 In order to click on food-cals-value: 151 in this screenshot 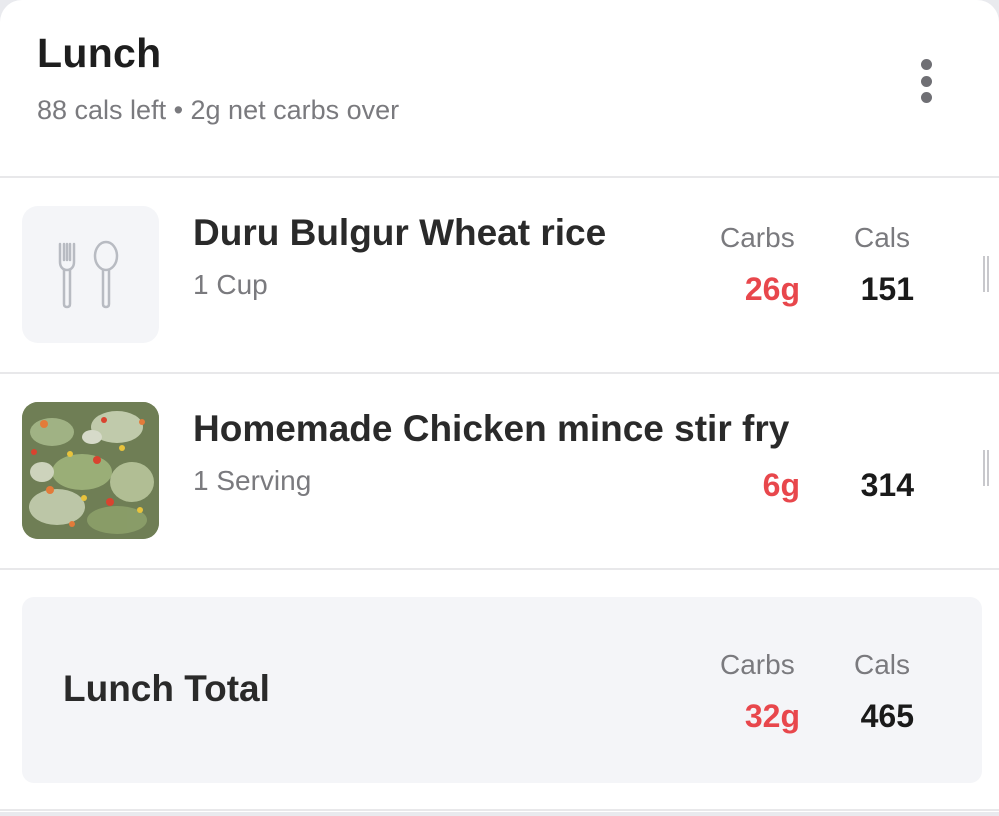, I will do `click(887, 289)`.